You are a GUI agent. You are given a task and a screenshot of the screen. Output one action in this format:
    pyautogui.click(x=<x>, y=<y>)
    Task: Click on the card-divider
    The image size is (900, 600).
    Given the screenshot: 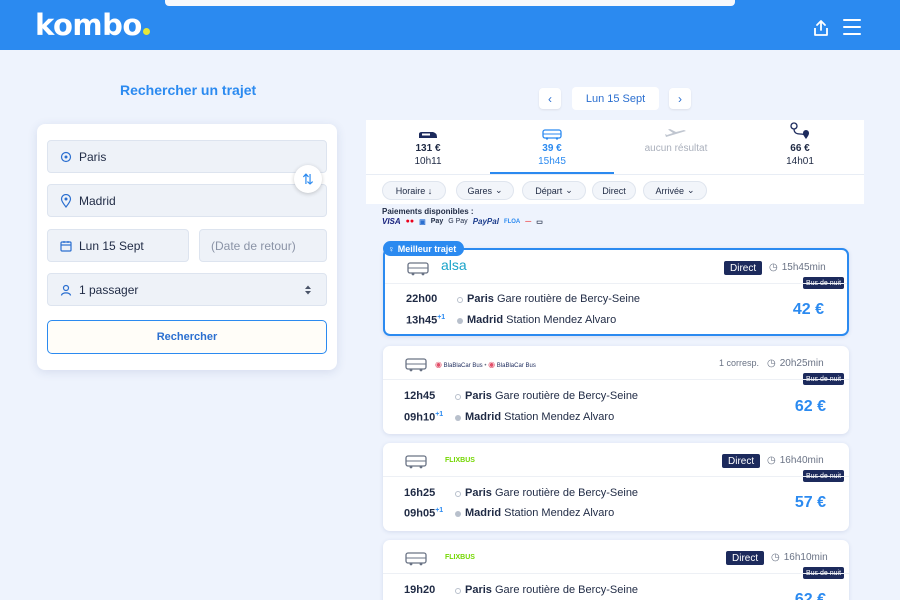 What is the action you would take?
    pyautogui.click(x=616, y=379)
    